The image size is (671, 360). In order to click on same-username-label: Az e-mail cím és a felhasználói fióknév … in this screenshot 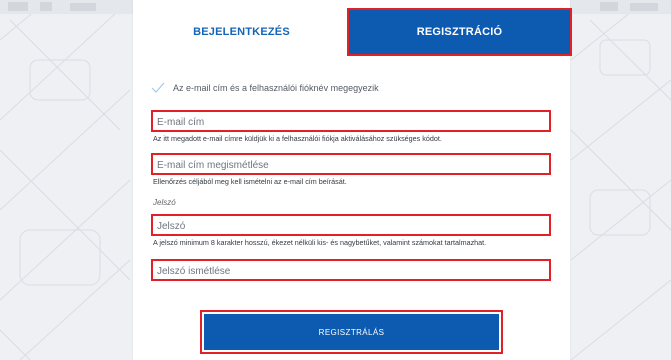, I will do `click(276, 87)`.